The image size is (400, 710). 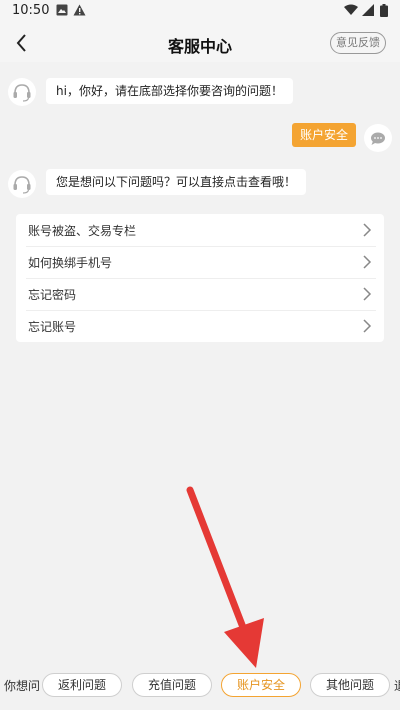 I want to click on battery-icon, so click(x=384, y=10).